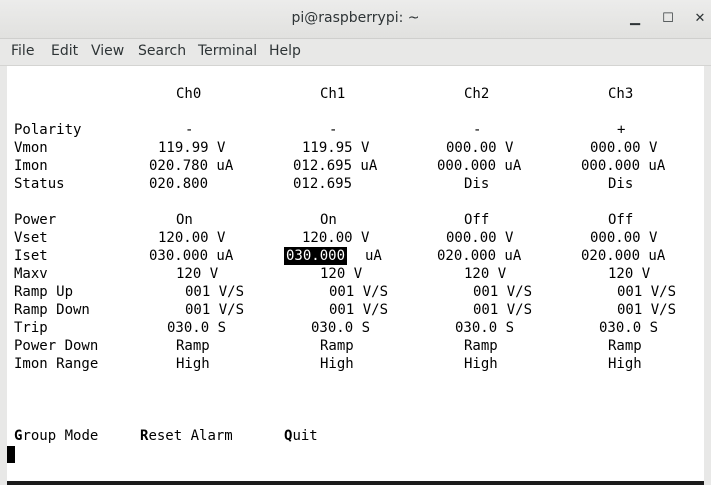 This screenshot has height=485, width=711. What do you see at coordinates (328, 220) in the screenshot?
I see `power-ch1: On` at bounding box center [328, 220].